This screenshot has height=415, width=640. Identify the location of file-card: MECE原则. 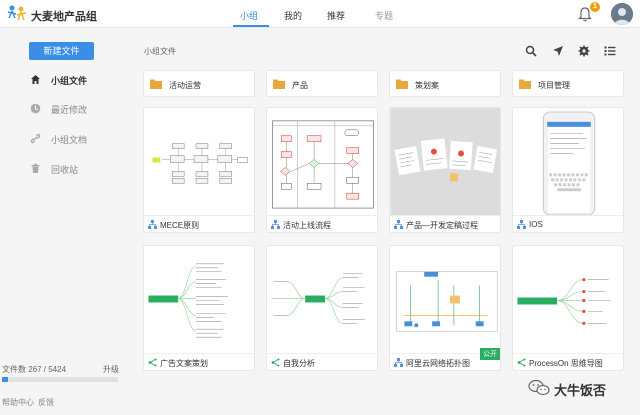
(199, 170).